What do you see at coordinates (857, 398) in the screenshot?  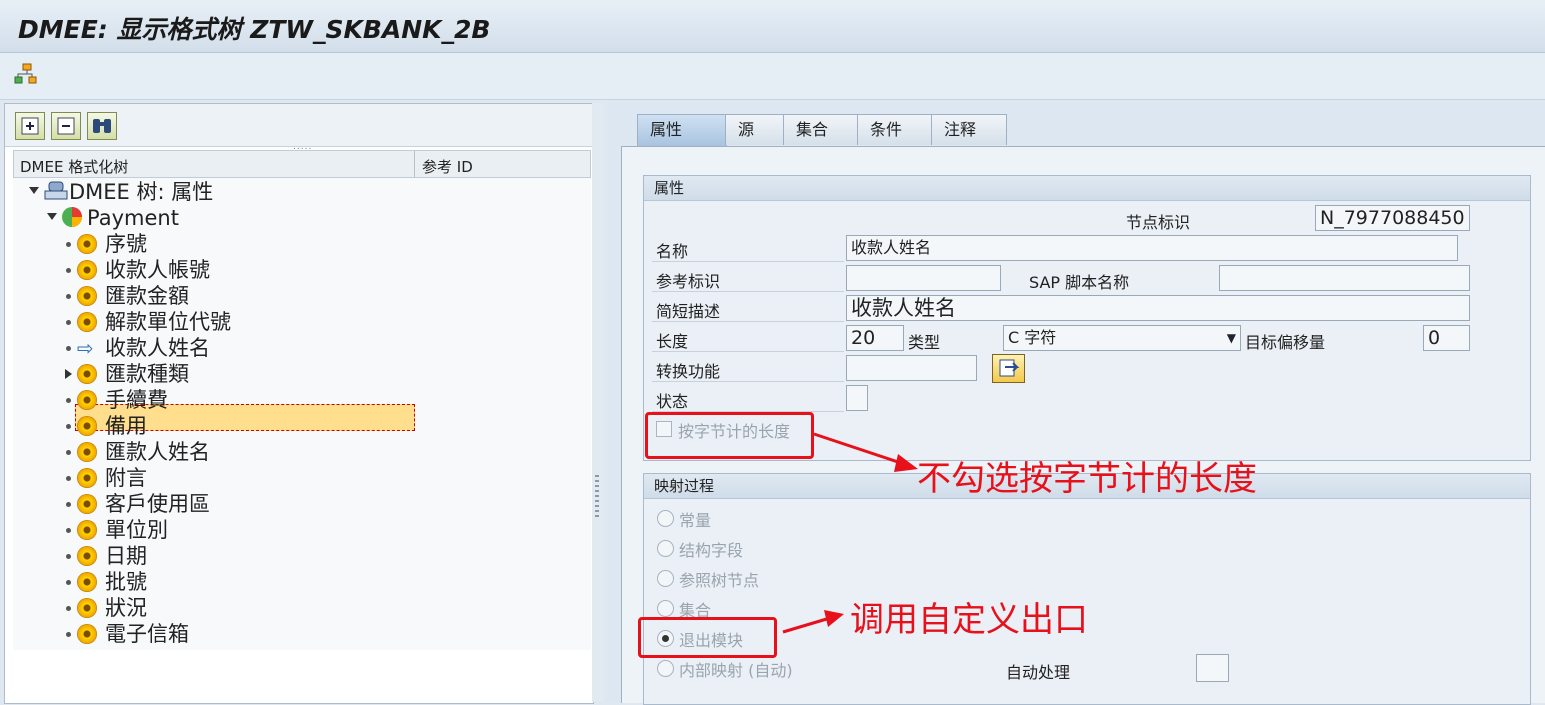 I see `status-field` at bounding box center [857, 398].